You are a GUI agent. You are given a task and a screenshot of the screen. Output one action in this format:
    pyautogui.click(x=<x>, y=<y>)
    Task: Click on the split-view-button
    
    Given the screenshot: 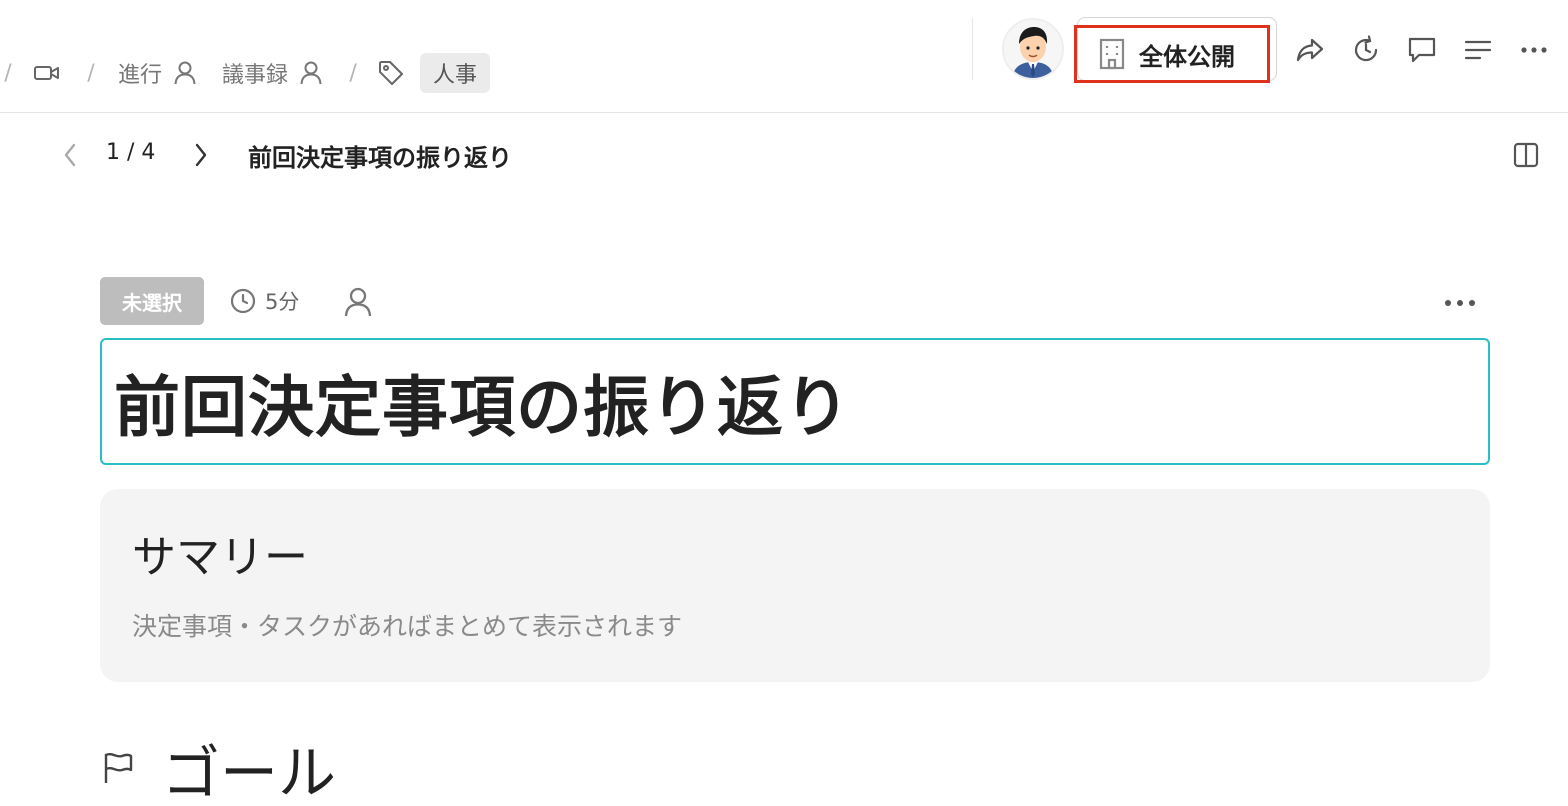 What is the action you would take?
    pyautogui.click(x=1526, y=155)
    